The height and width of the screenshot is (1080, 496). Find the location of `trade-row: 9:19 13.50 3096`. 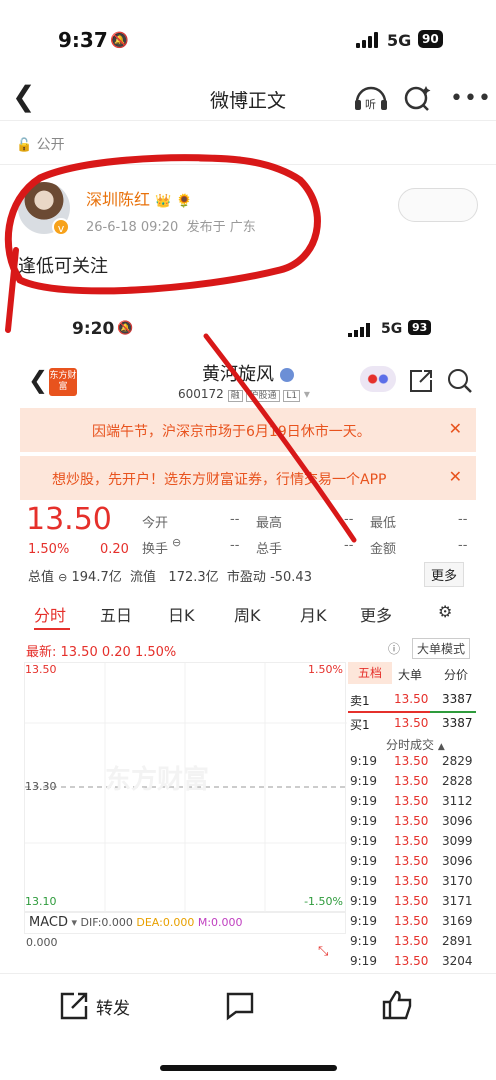

trade-row: 9:19 13.50 3096 is located at coordinates (413, 864).